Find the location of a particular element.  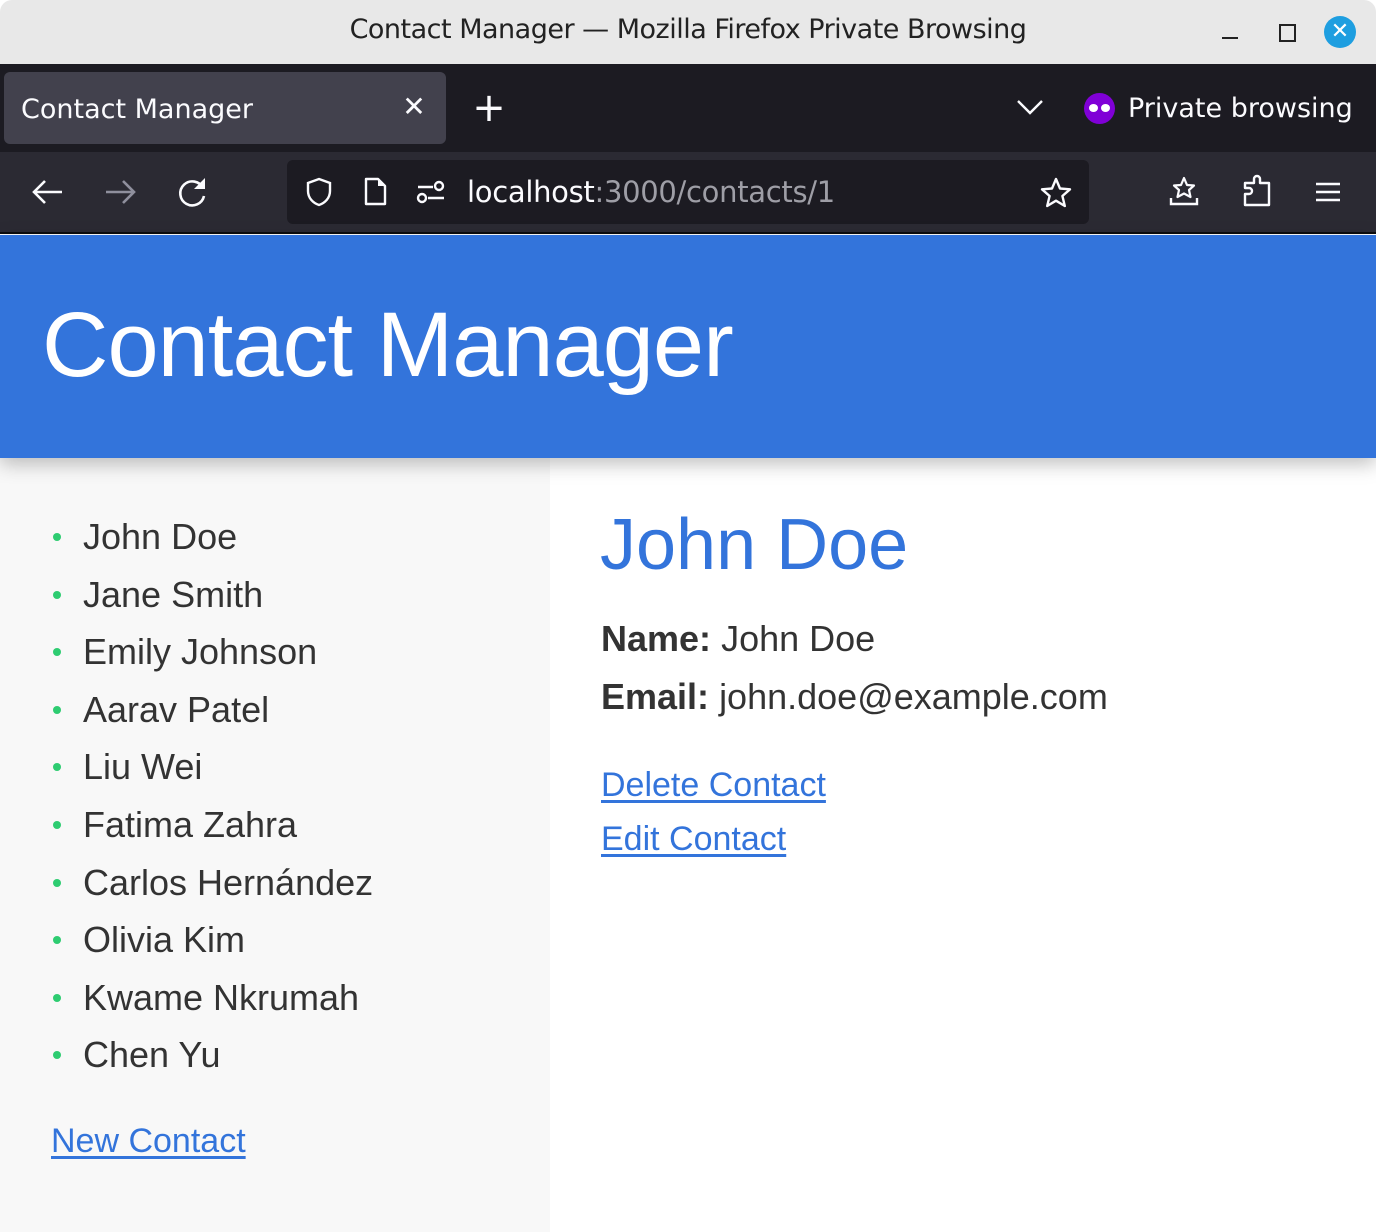

contact-list-item: Carlos Hernández is located at coordinates (211, 889).